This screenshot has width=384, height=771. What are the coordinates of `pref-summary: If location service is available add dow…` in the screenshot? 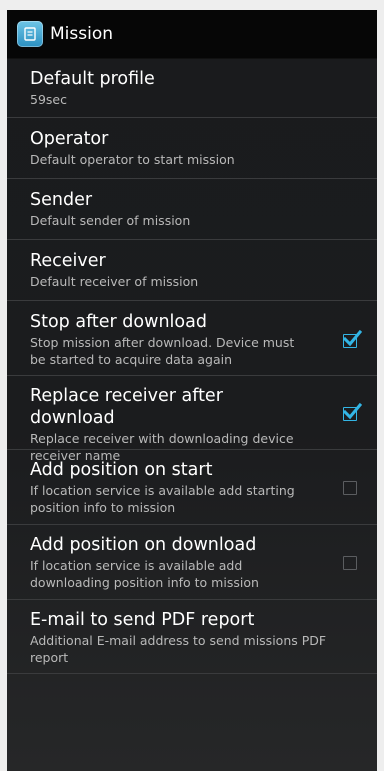 It's located at (144, 574).